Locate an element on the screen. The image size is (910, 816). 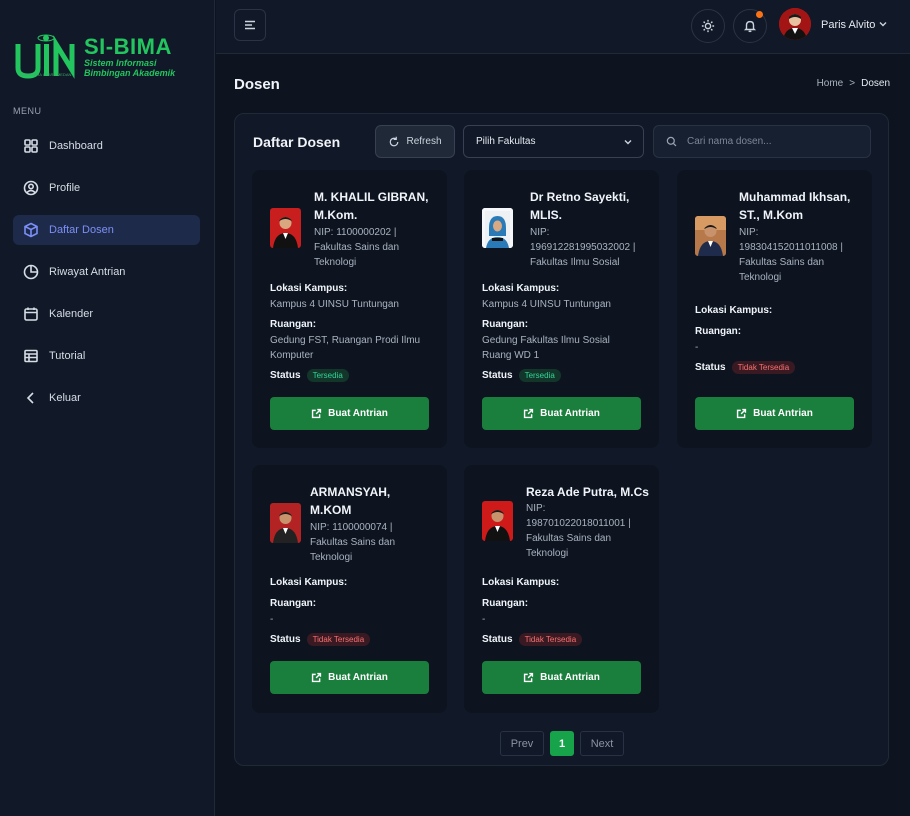
sidebar-item-label: Profile is located at coordinates (65, 188).